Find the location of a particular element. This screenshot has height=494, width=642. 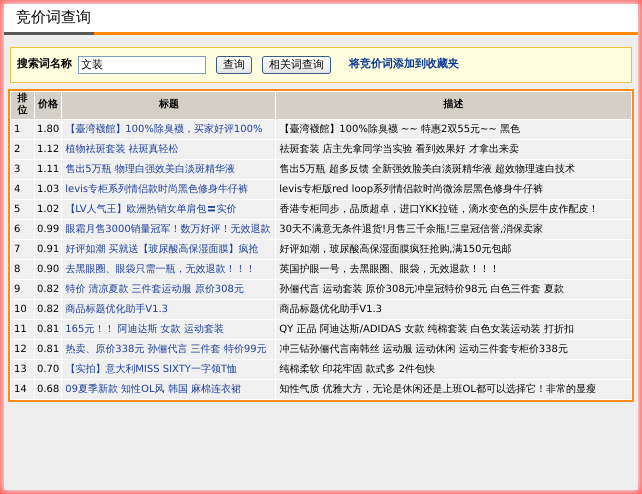

description-cell: 孙俪代言 运动套装 原价308元冲皇冠特价98元 白色三件套 夏款 is located at coordinates (454, 289).